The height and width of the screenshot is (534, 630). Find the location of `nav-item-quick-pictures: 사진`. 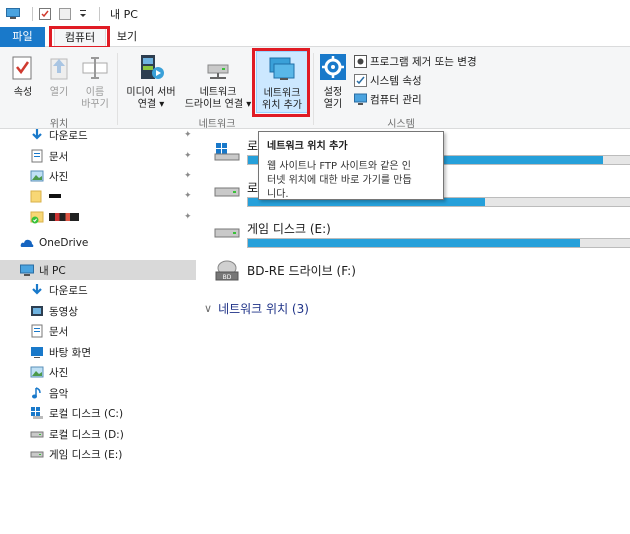

nav-item-quick-pictures: 사진 is located at coordinates (98, 176).